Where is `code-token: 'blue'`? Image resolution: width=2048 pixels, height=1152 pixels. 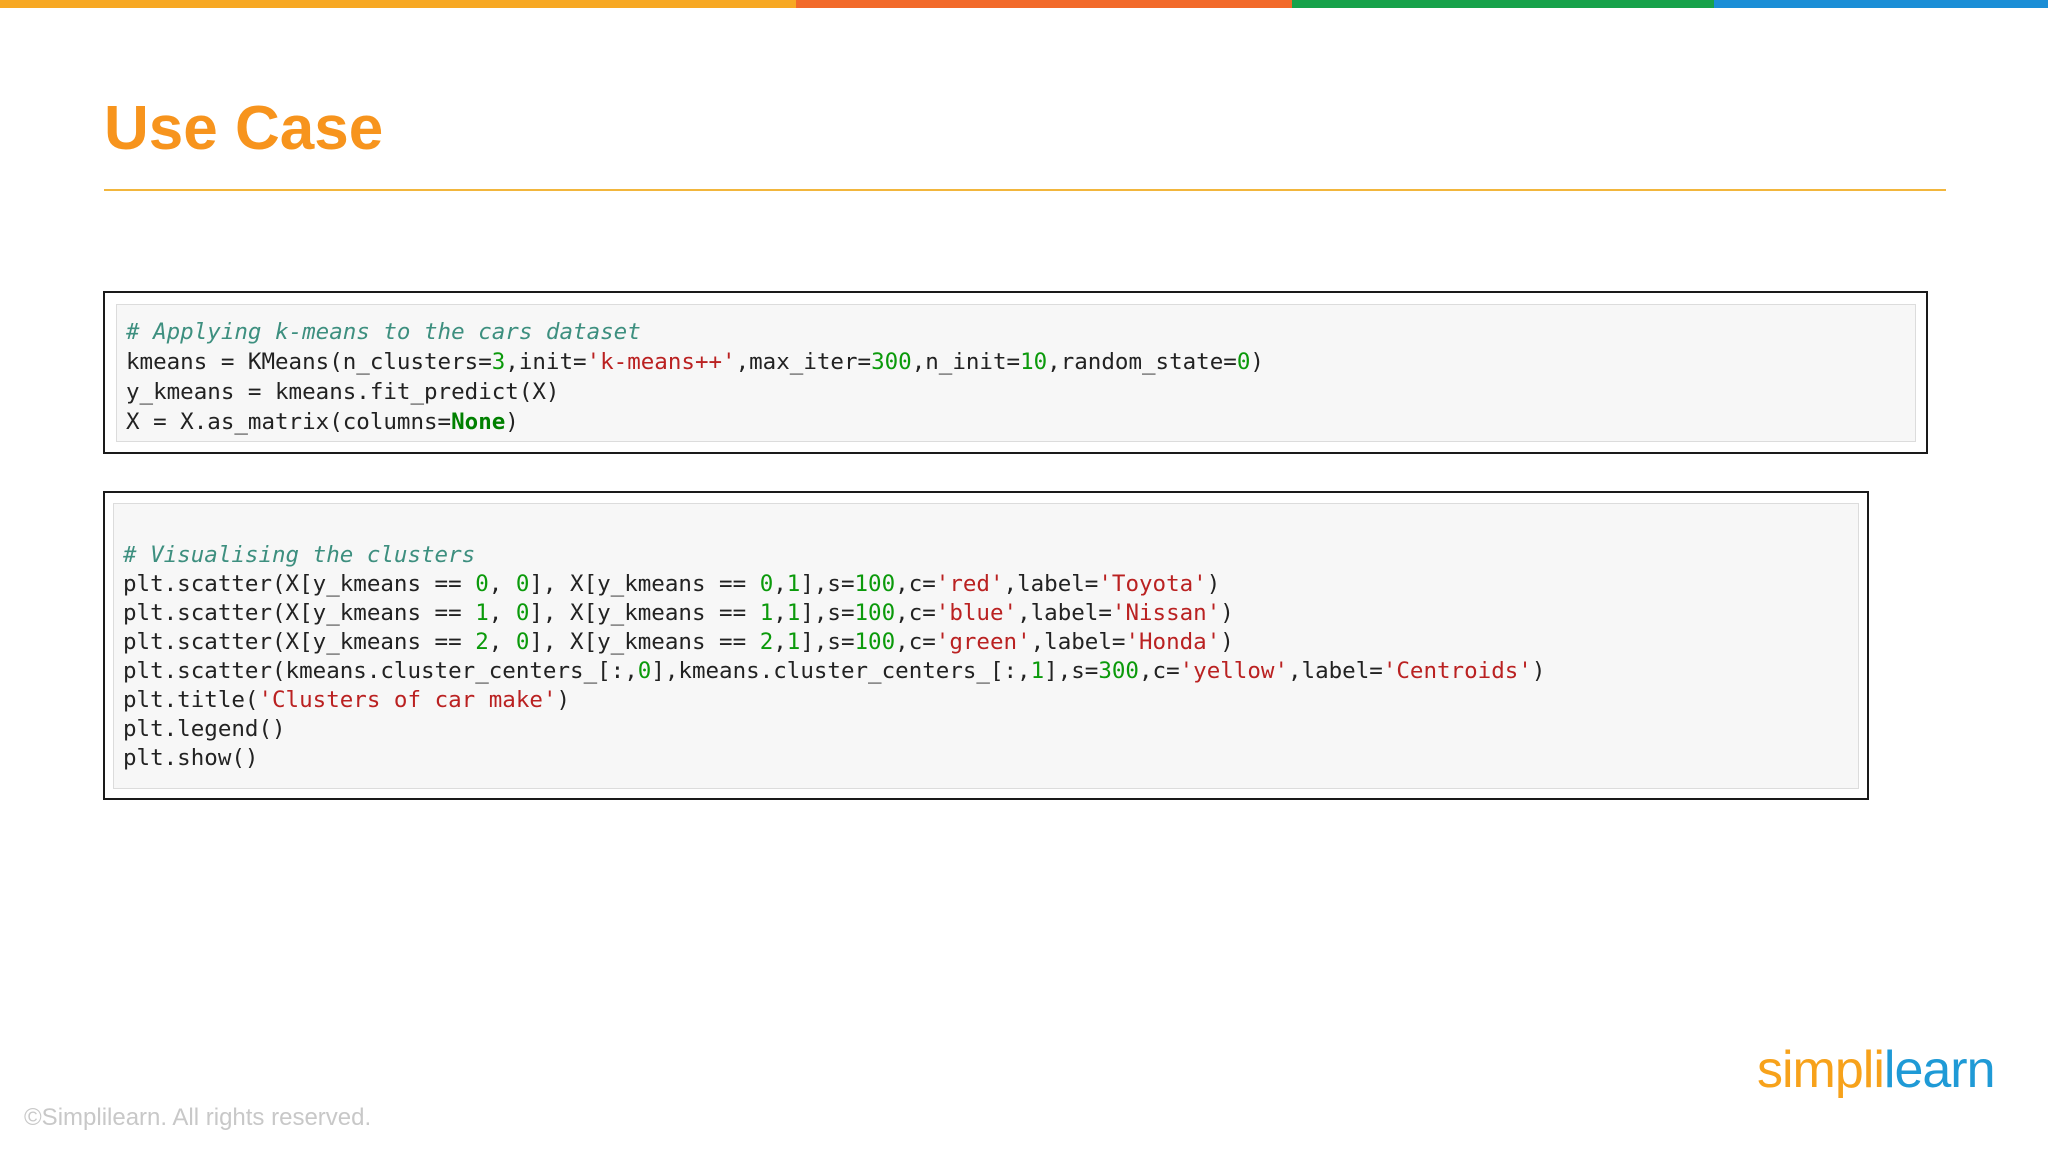
code-token: 'blue' is located at coordinates (976, 613).